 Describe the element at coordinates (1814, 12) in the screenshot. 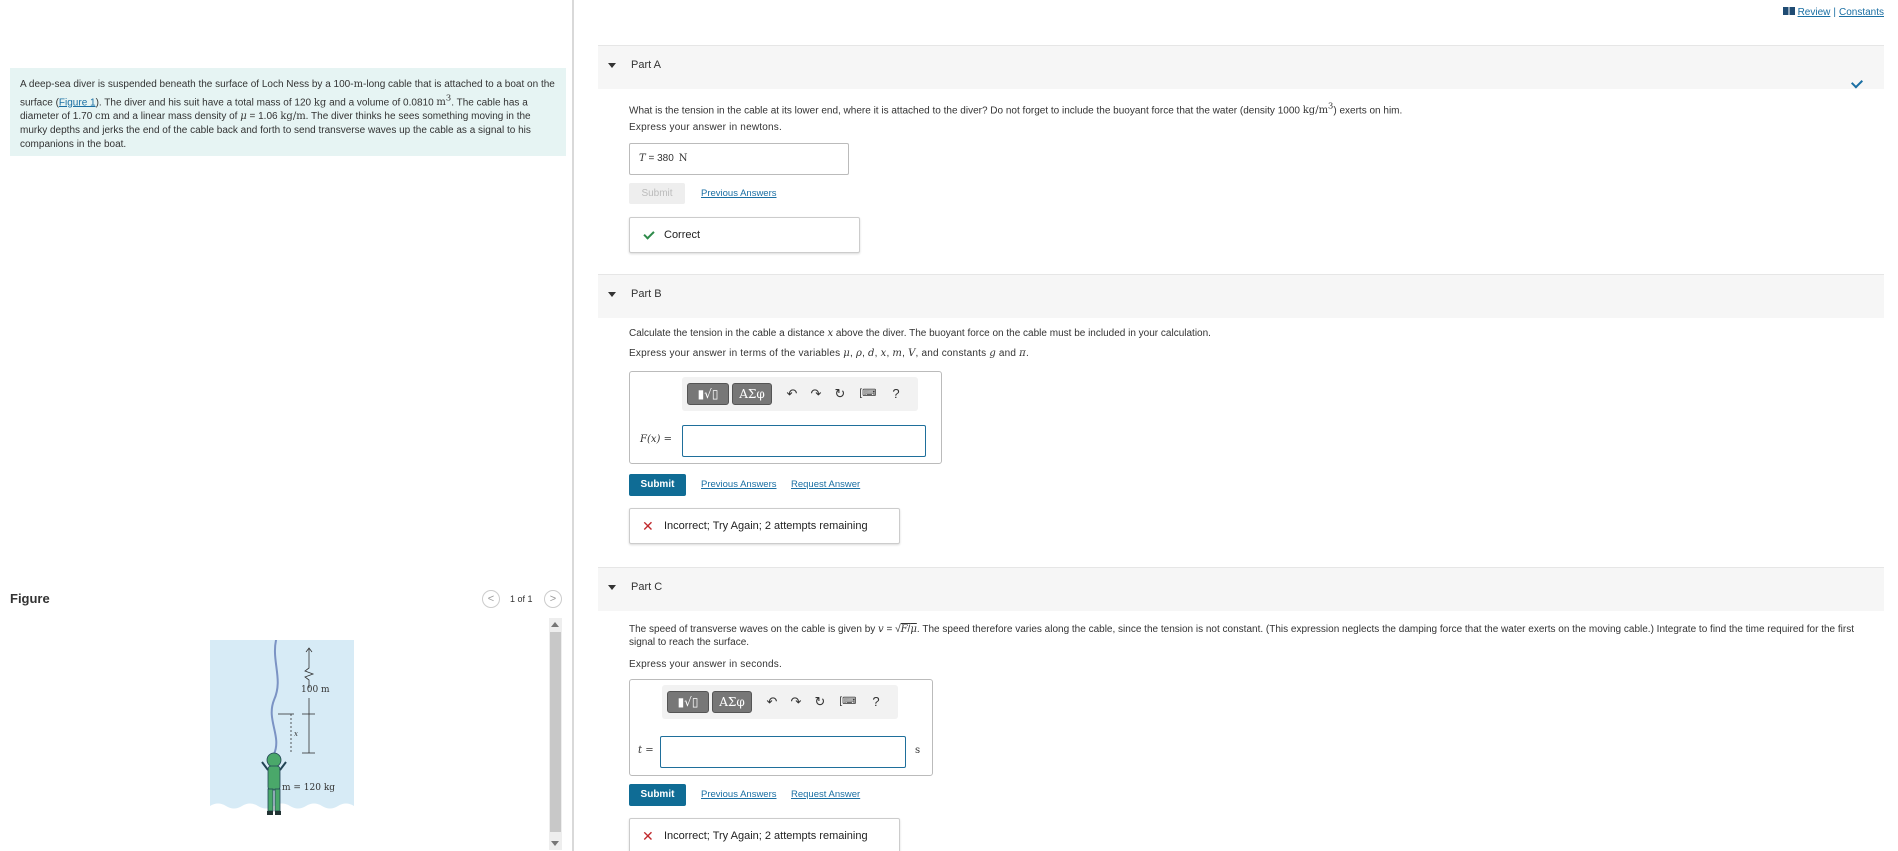

I see `review-link: Review` at that location.